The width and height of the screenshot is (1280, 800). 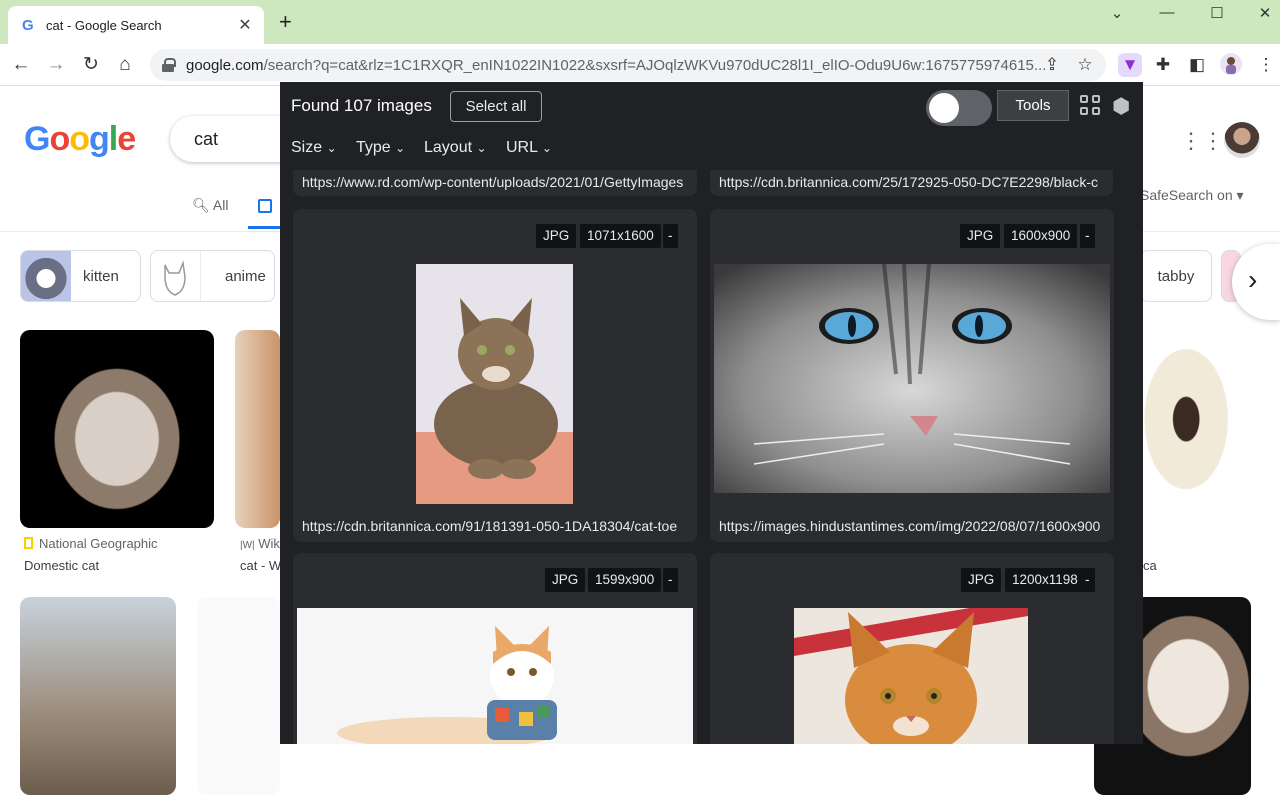 I want to click on image-size-badge: 1600x900, so click(x=1041, y=236).